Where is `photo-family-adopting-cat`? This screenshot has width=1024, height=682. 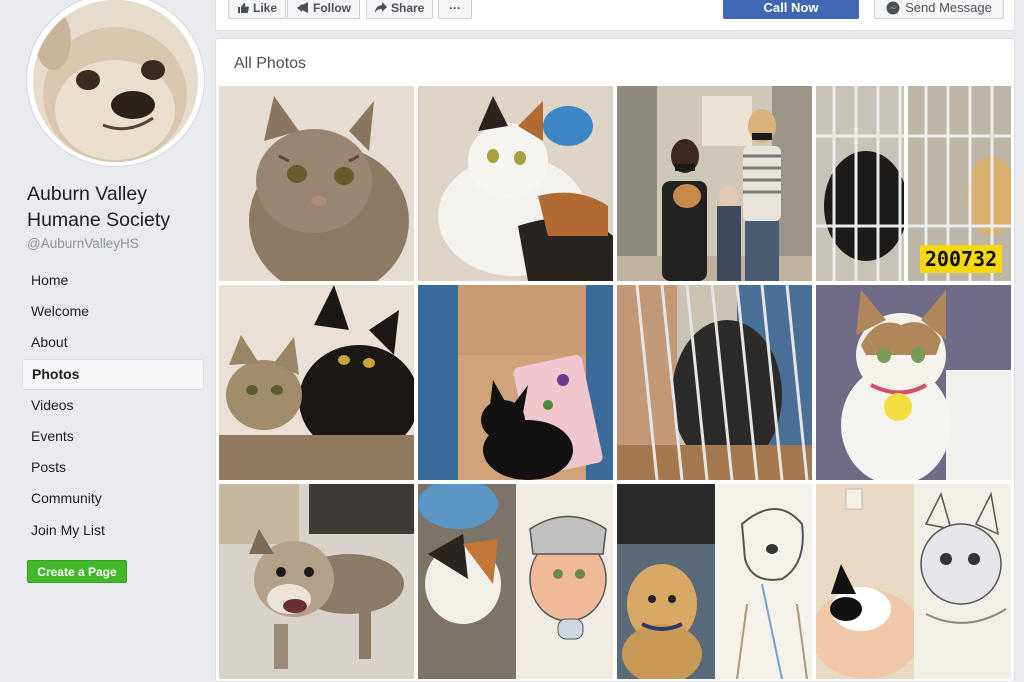
photo-family-adopting-cat is located at coordinates (714, 183).